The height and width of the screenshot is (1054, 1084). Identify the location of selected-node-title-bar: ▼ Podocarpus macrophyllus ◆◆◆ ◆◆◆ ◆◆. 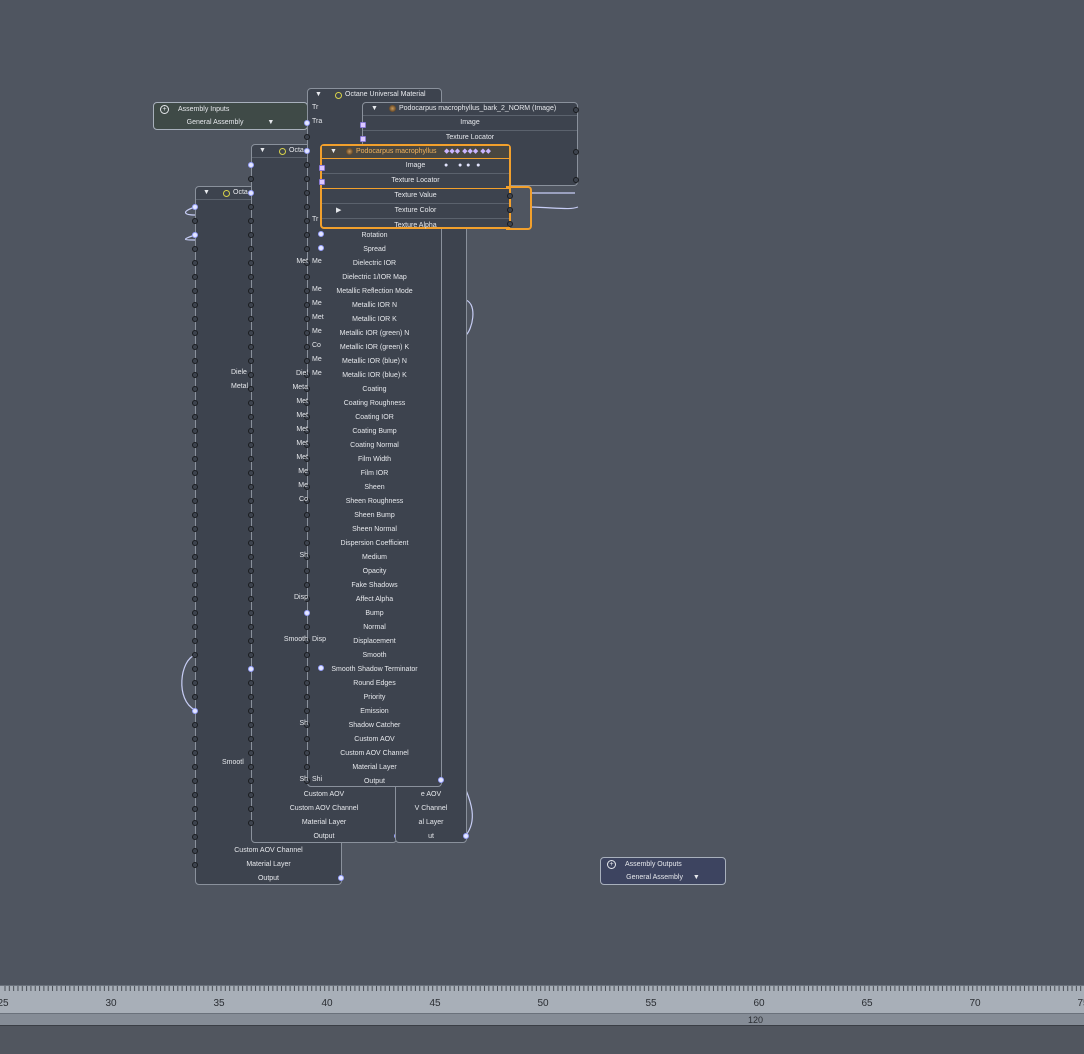
(415, 152).